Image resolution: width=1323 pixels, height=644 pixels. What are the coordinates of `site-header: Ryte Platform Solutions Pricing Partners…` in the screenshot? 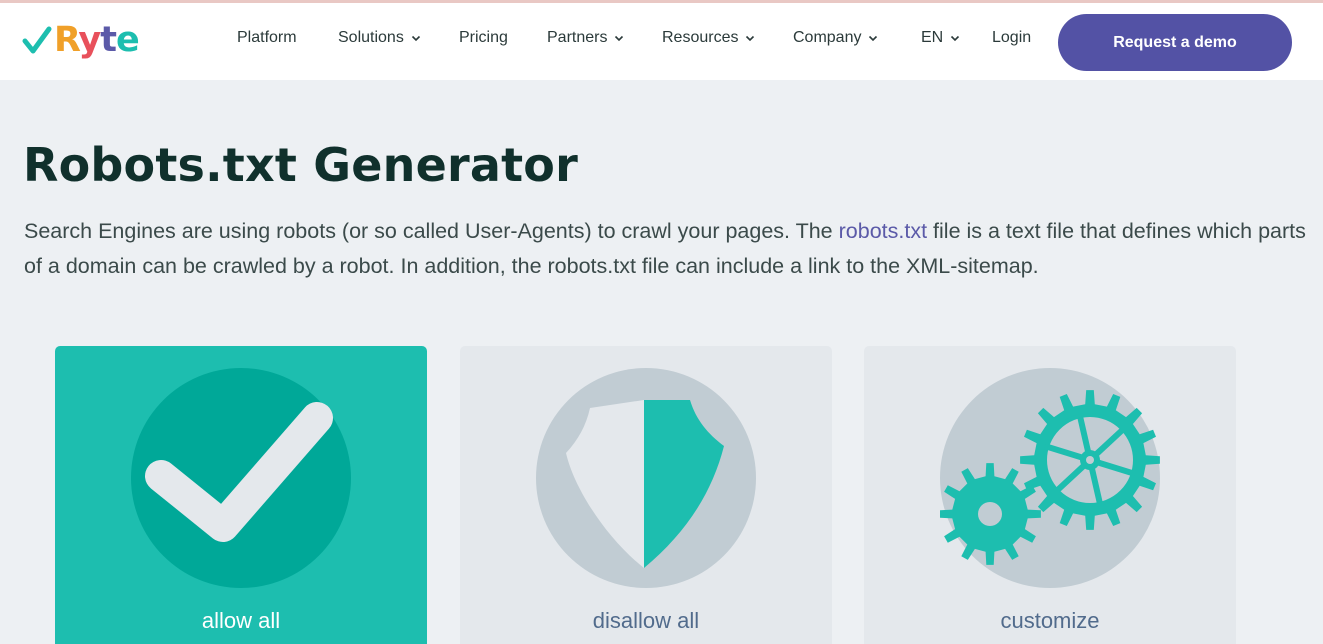 It's located at (661, 41).